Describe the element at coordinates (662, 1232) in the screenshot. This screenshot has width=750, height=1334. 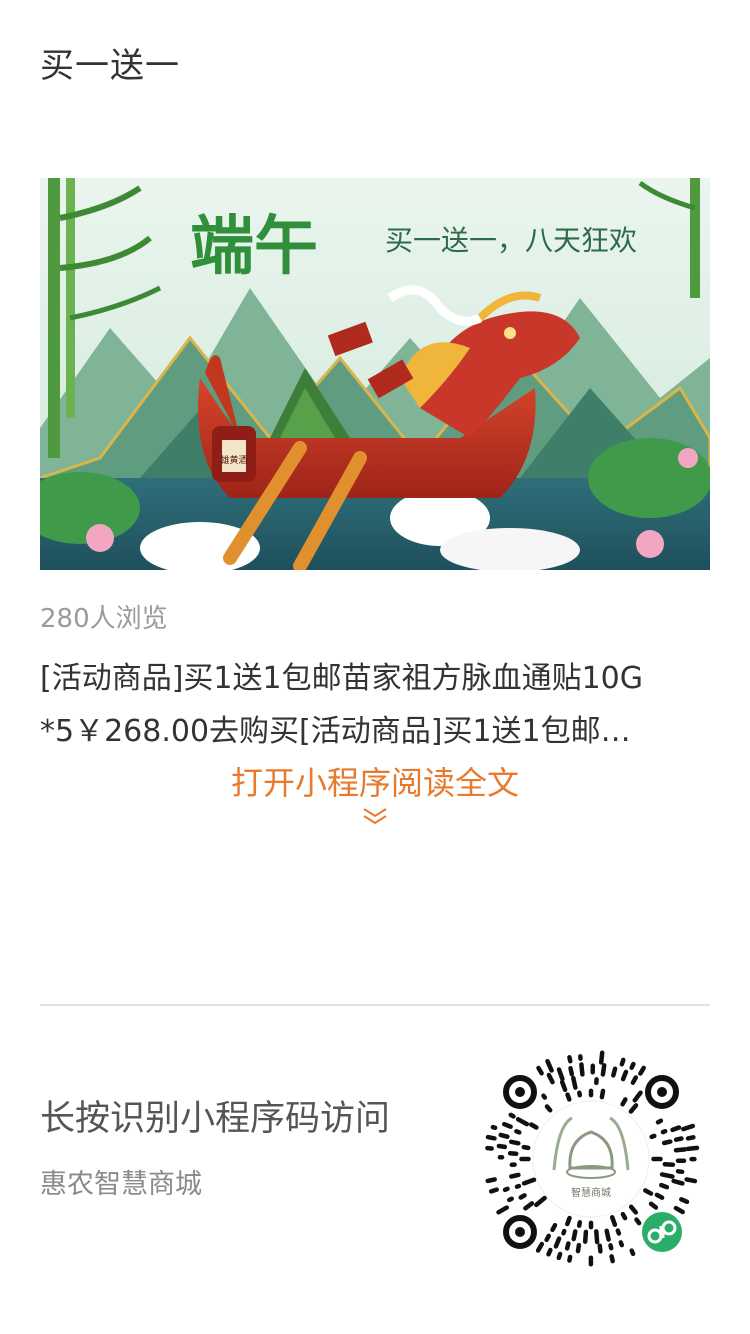
I see `mini-program-icon` at that location.